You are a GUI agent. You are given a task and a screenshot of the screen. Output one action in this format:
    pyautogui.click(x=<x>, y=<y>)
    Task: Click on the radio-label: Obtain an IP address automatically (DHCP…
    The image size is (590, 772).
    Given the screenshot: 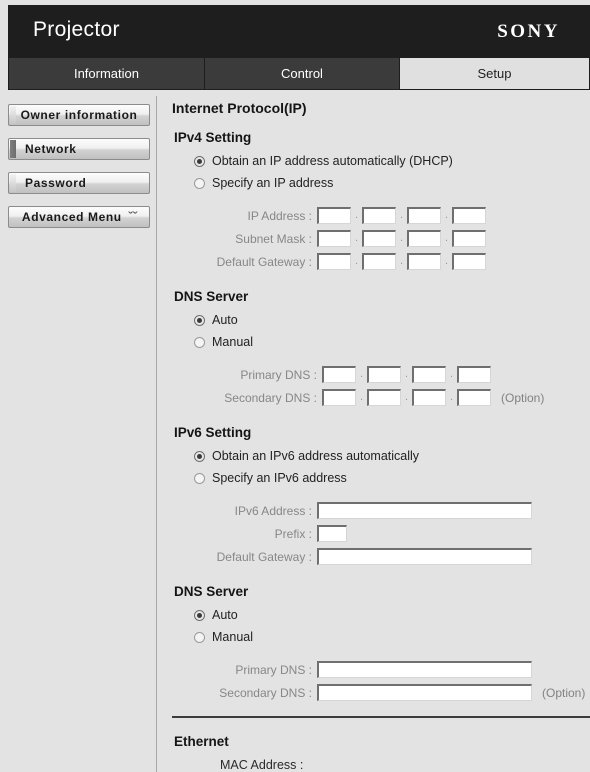 What is the action you would take?
    pyautogui.click(x=332, y=161)
    